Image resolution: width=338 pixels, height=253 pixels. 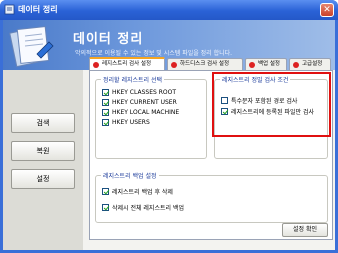 What do you see at coordinates (271, 104) in the screenshot?
I see `highlight-box` at bounding box center [271, 104].